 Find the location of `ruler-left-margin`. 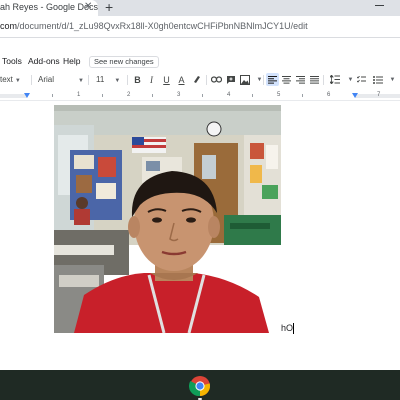

ruler-left-margin is located at coordinates (13, 96).